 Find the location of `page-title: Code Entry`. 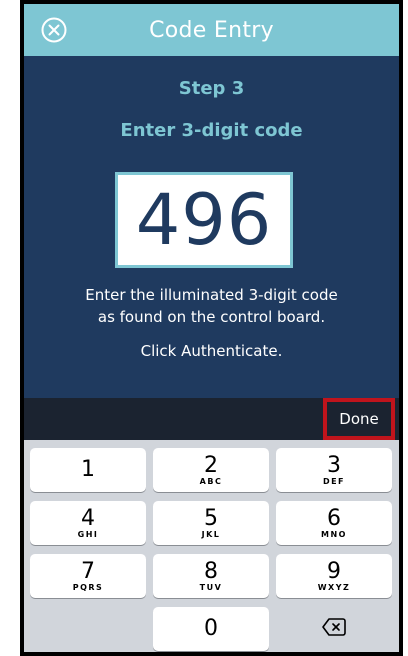

page-title: Code Entry is located at coordinates (211, 30).